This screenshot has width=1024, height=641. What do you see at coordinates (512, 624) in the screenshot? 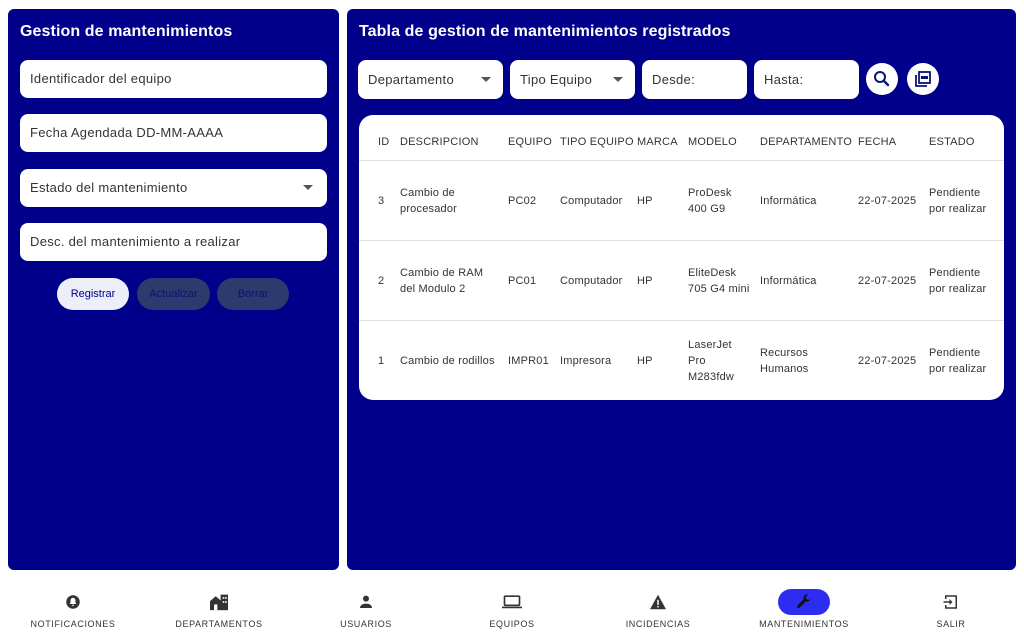
I see `nav-label: EQUIPOS` at bounding box center [512, 624].